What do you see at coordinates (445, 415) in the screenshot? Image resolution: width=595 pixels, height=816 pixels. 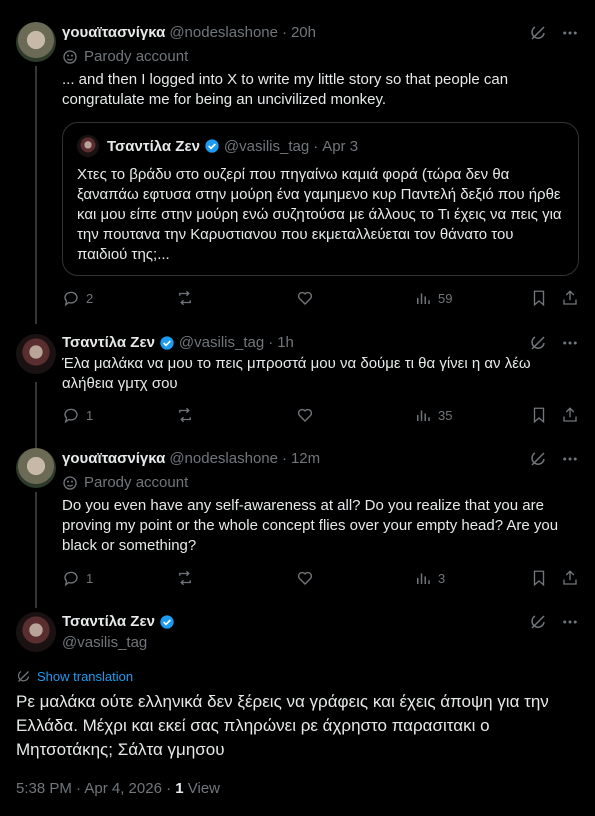 I see `view-count: 35` at bounding box center [445, 415].